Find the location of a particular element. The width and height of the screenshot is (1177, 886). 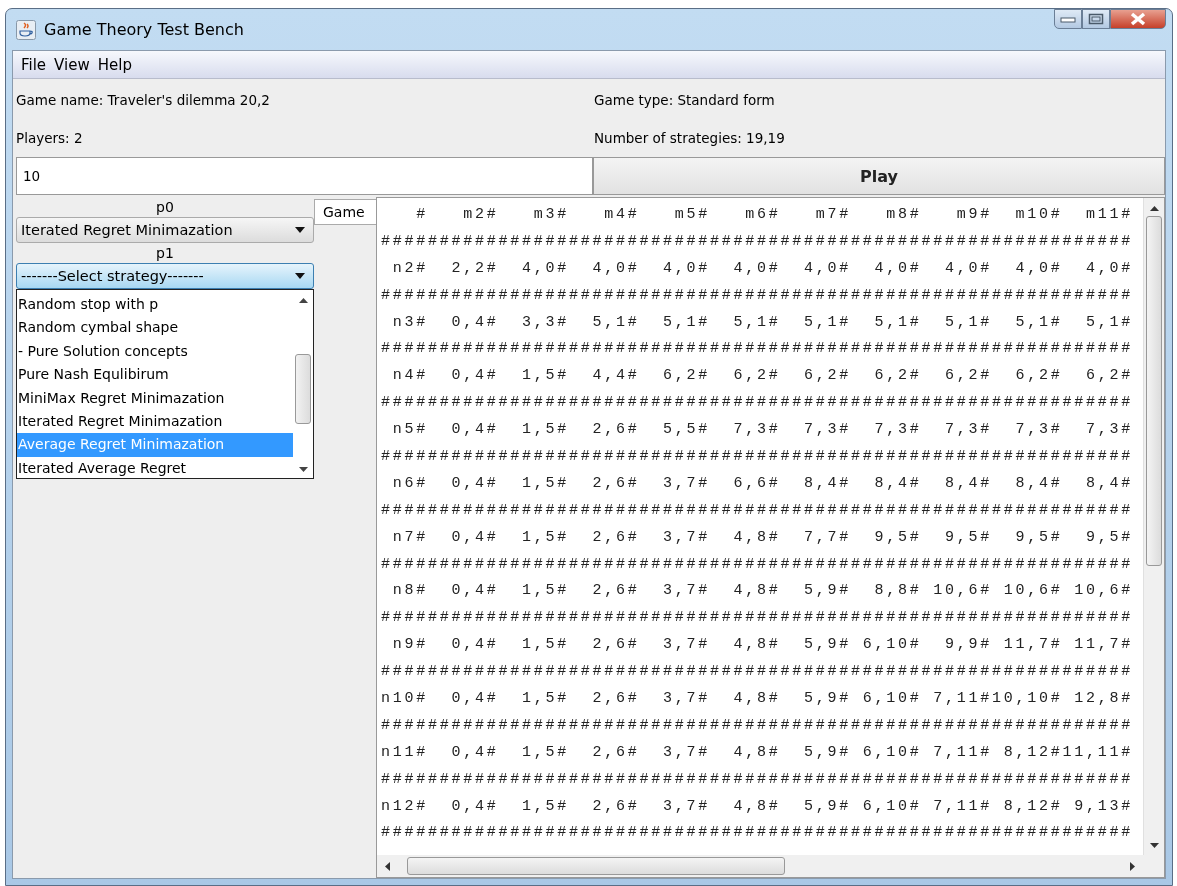

maximize-icon is located at coordinates (1096, 19).